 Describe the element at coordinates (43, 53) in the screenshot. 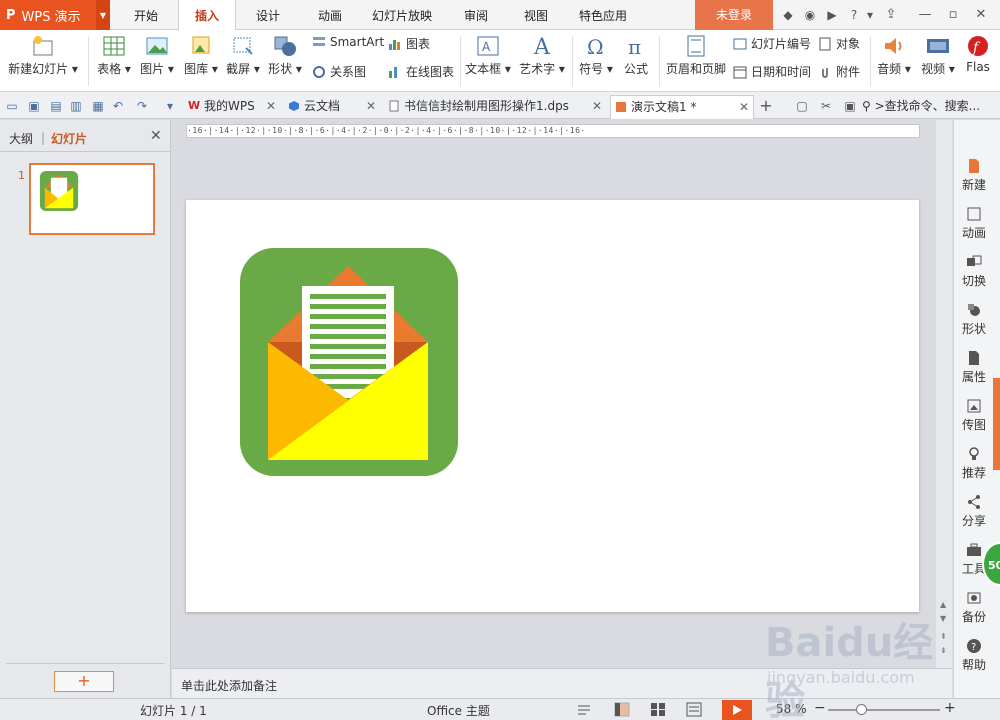

I see `new-slide-button: 新建幻灯片 ▾` at that location.